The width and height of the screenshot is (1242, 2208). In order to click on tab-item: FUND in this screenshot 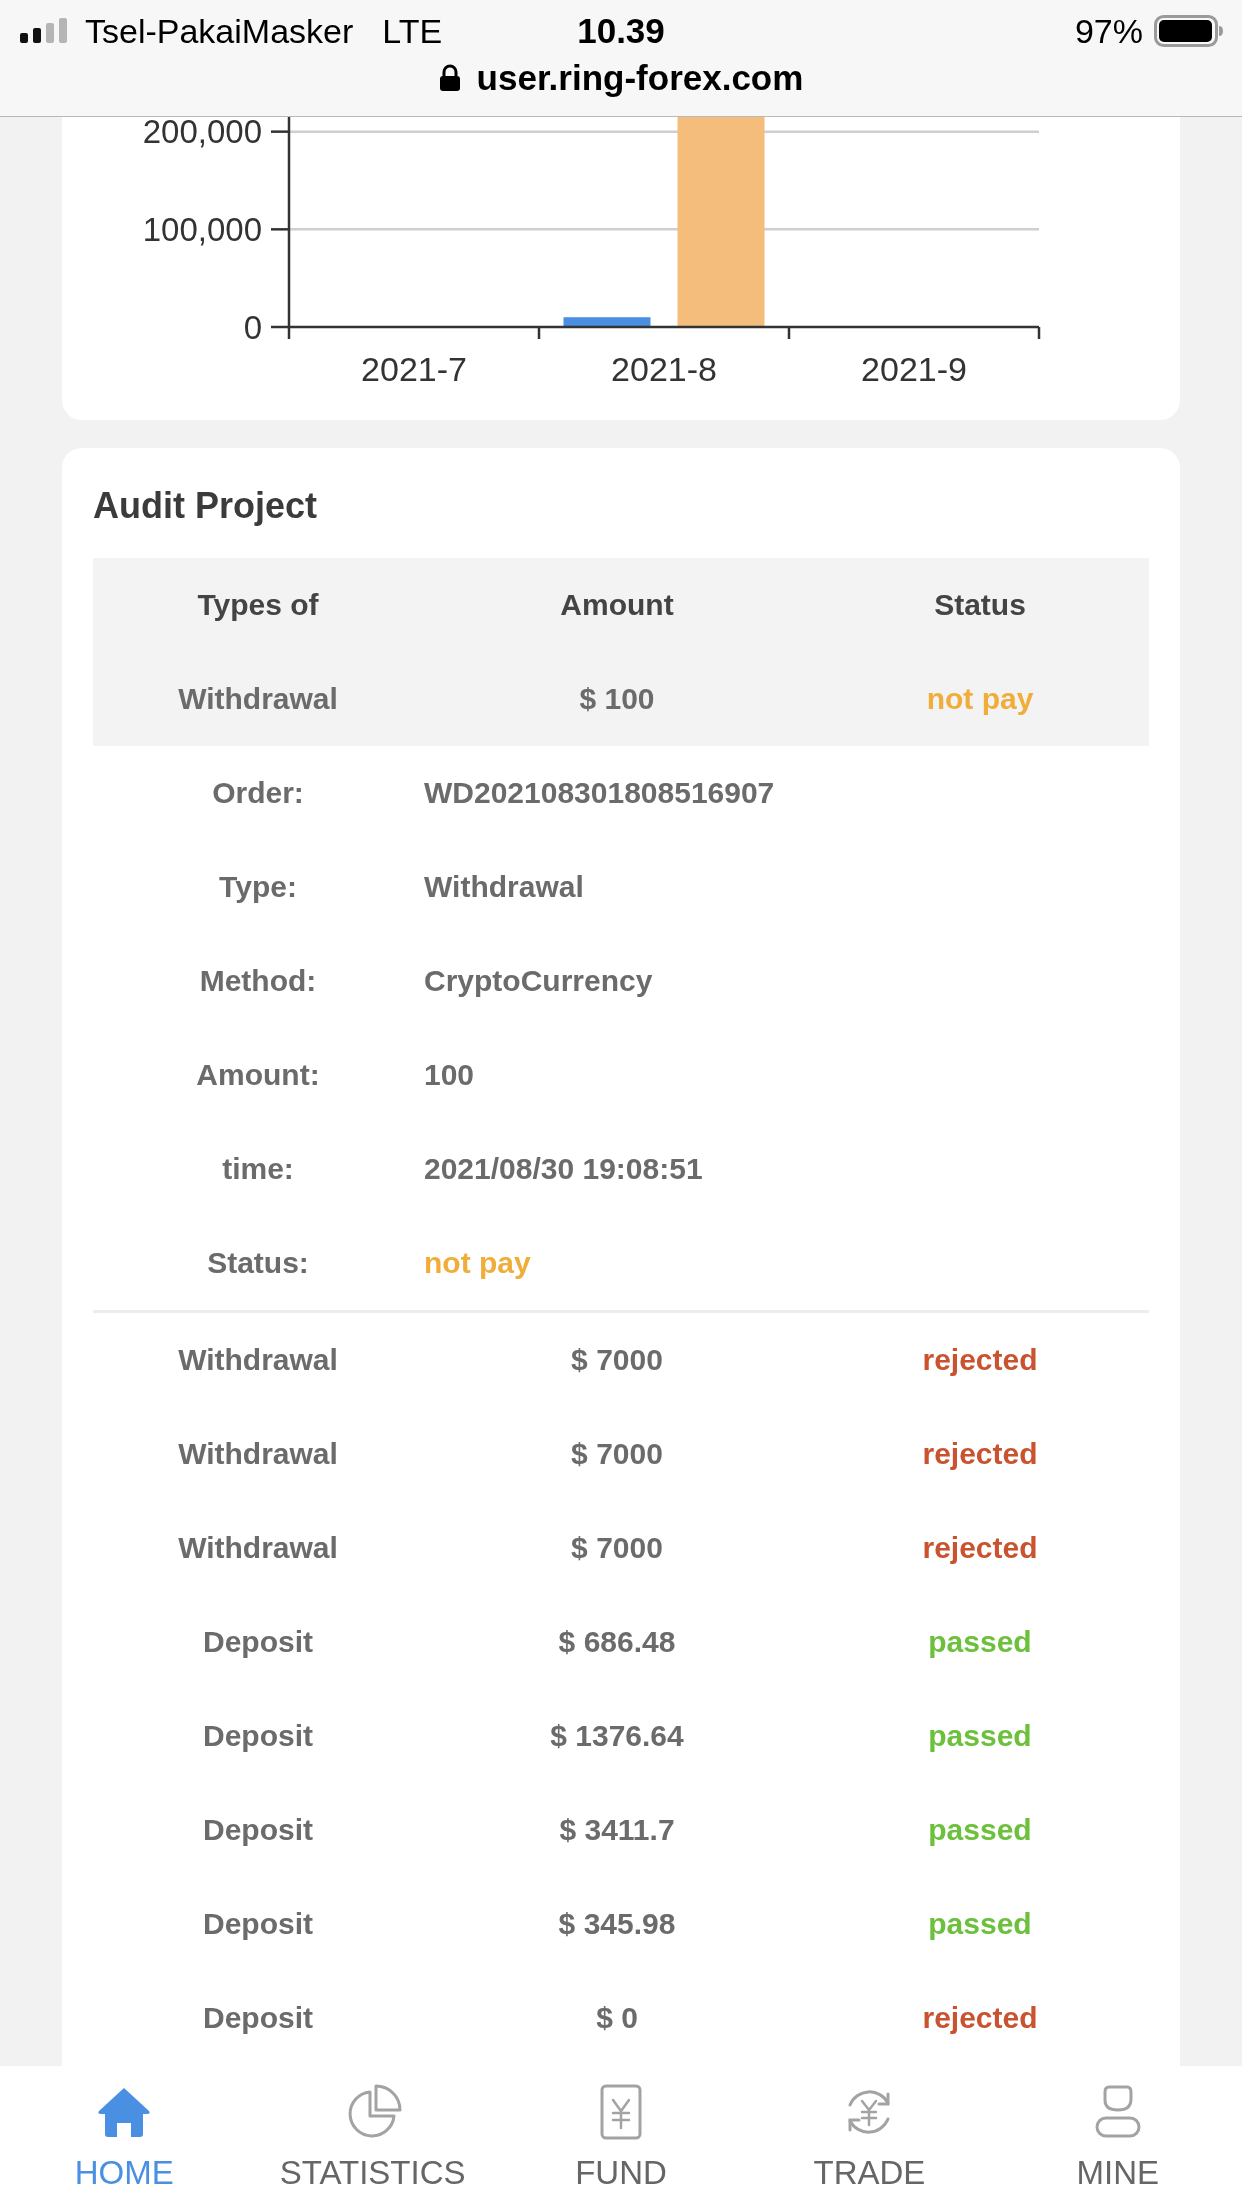, I will do `click(621, 2137)`.